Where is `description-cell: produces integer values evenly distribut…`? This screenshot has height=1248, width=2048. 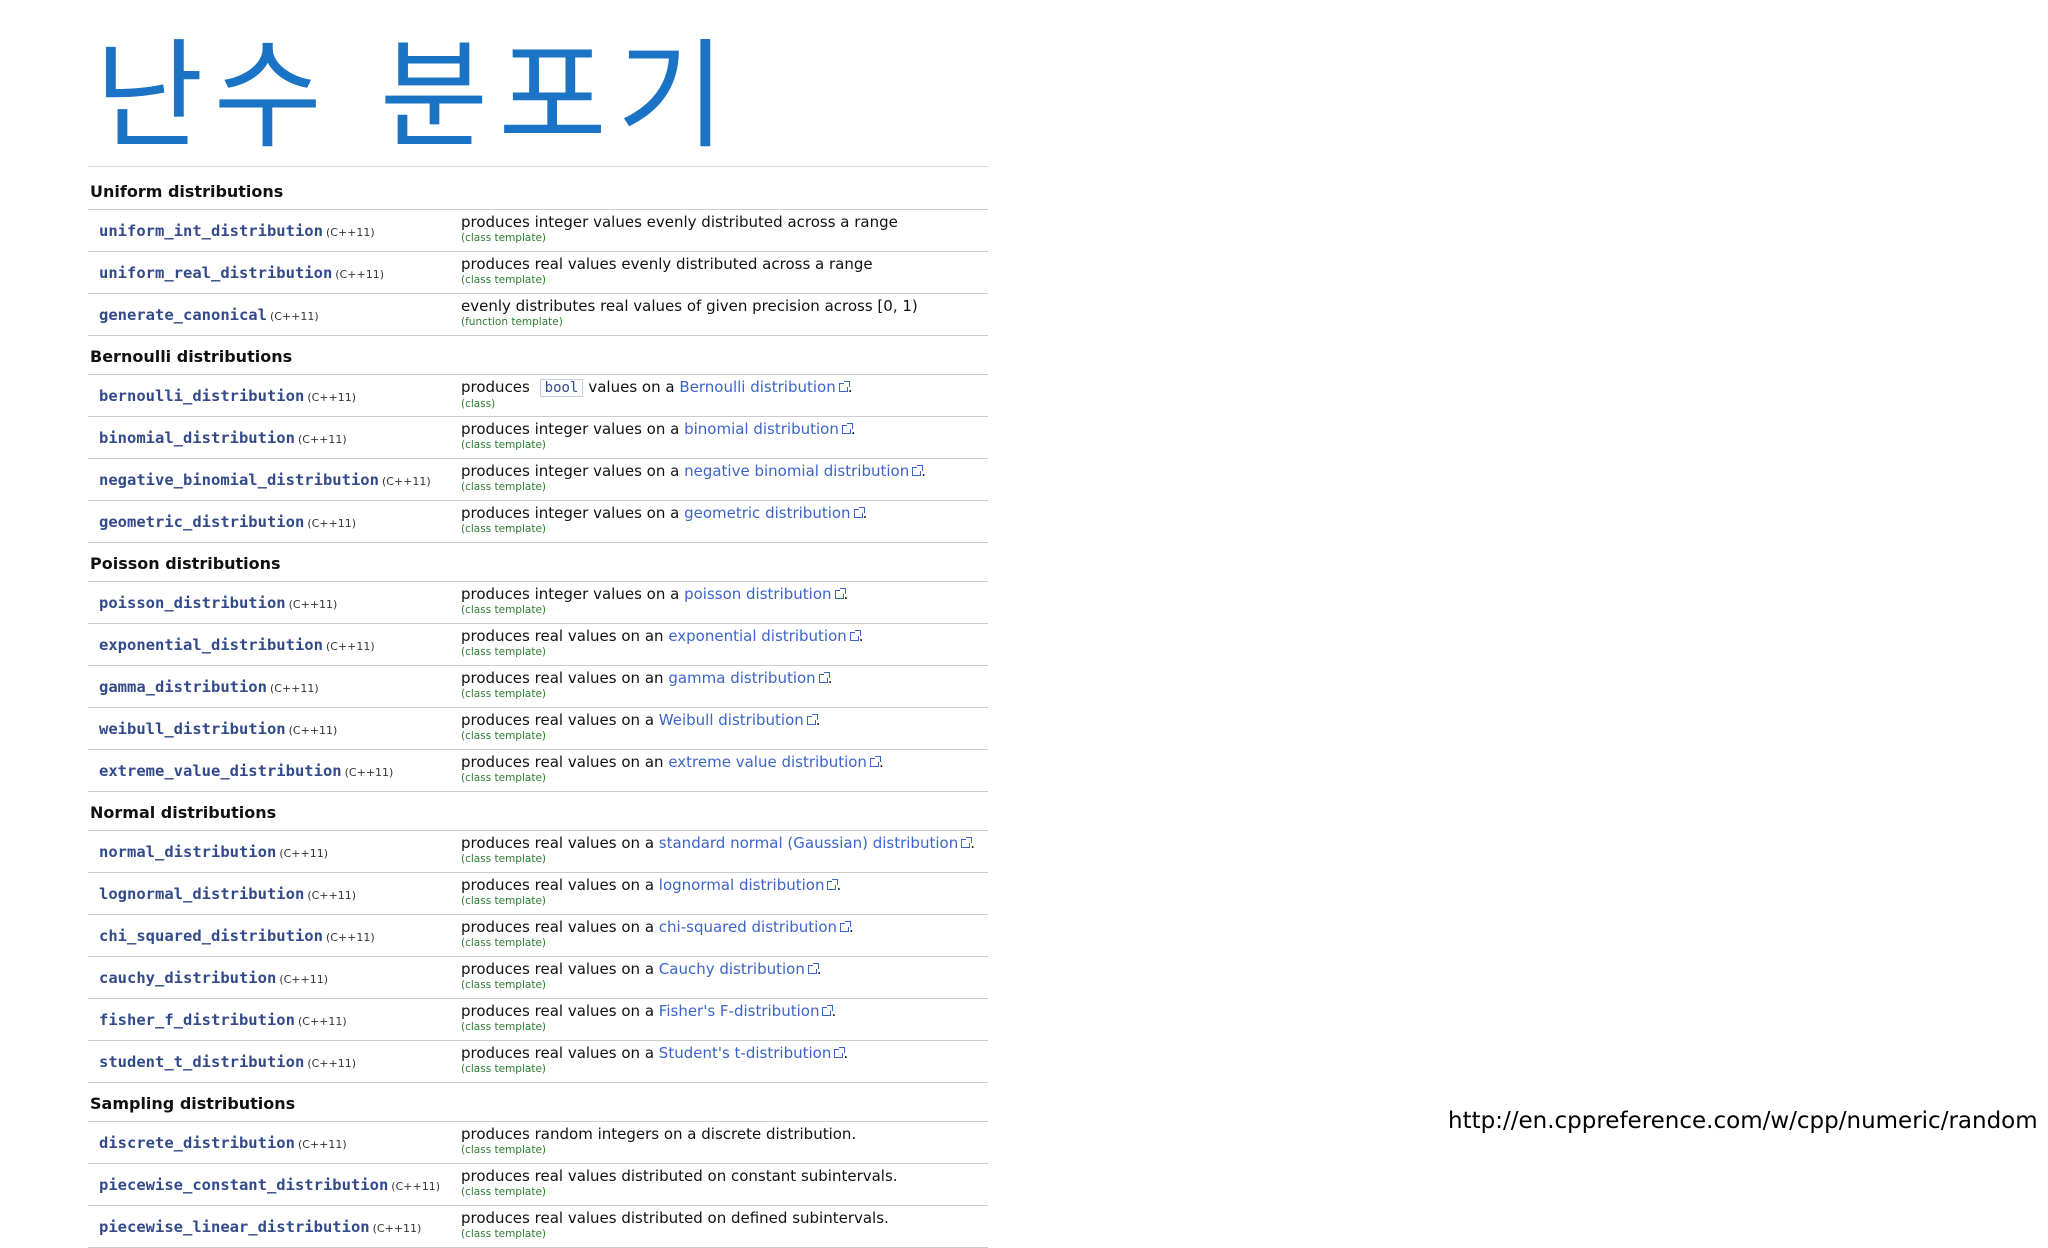
description-cell: produces integer values evenly distribut… is located at coordinates (724, 230).